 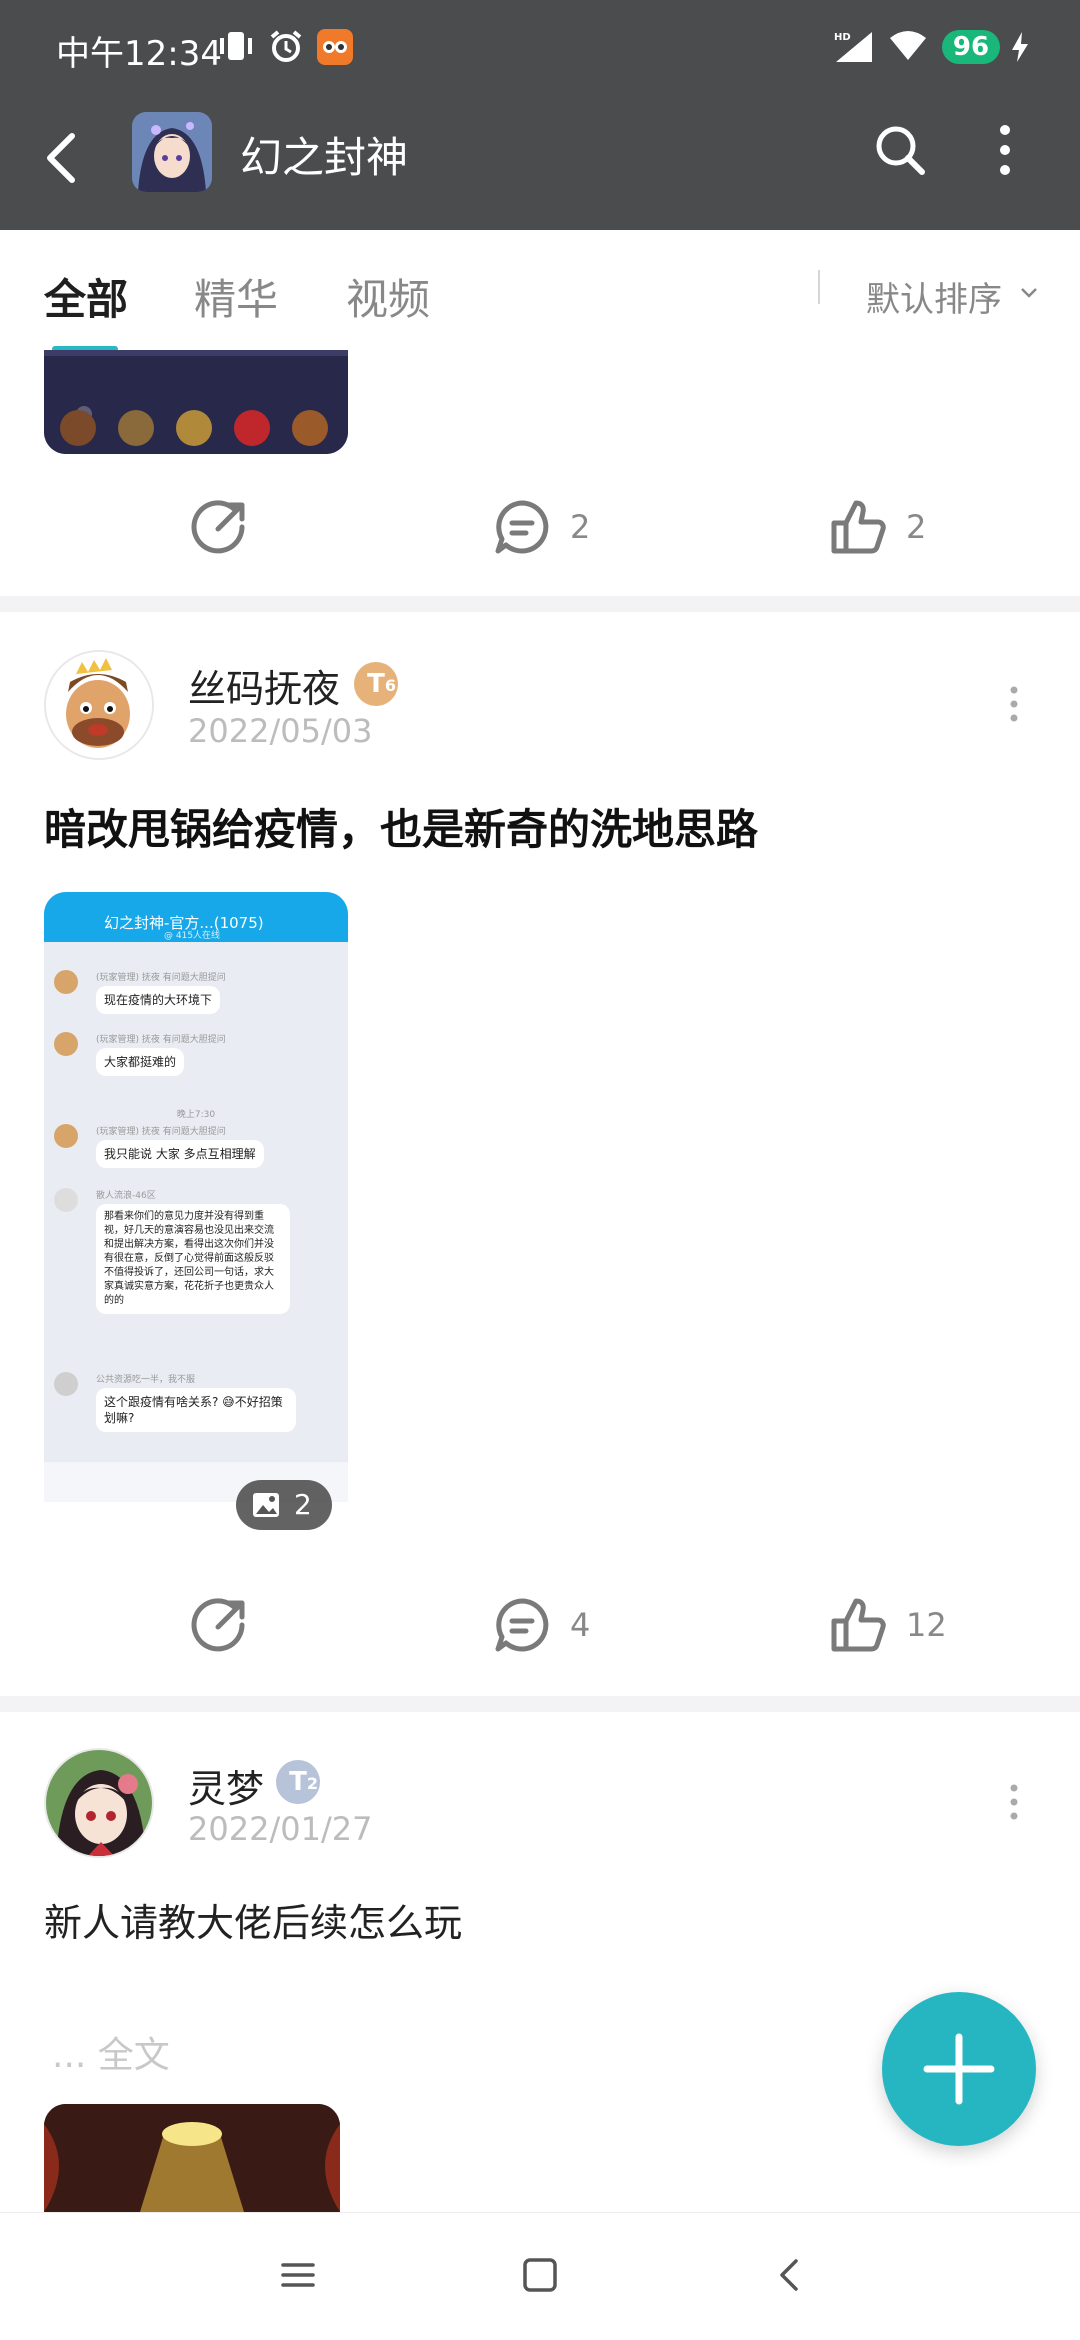 What do you see at coordinates (139, 54) in the screenshot?
I see `status-time: 中午12:34` at bounding box center [139, 54].